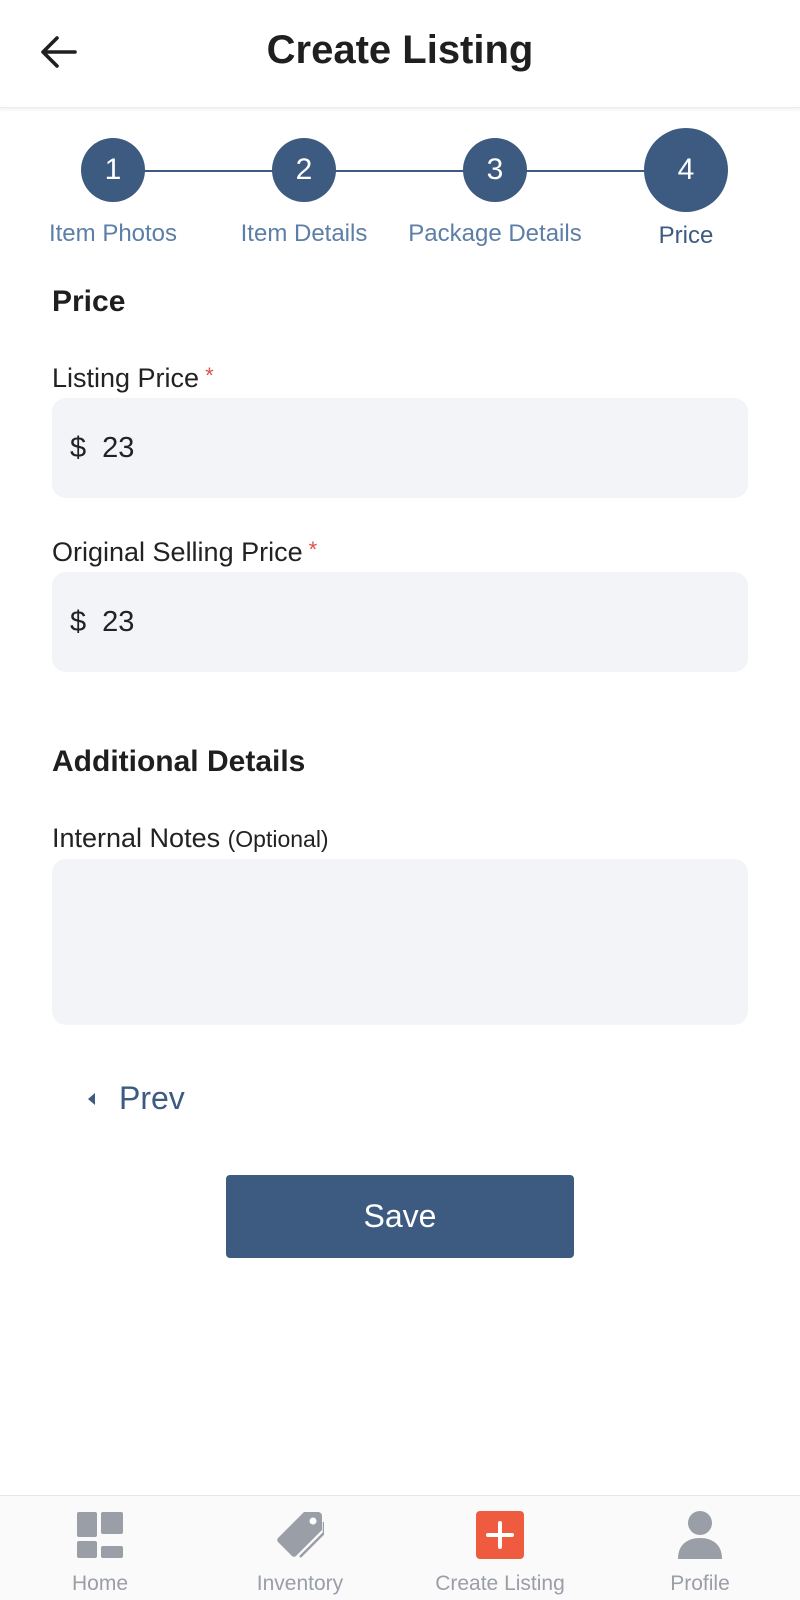 The width and height of the screenshot is (800, 1600). Describe the element at coordinates (400, 942) in the screenshot. I see `internal-notes-textarea` at that location.